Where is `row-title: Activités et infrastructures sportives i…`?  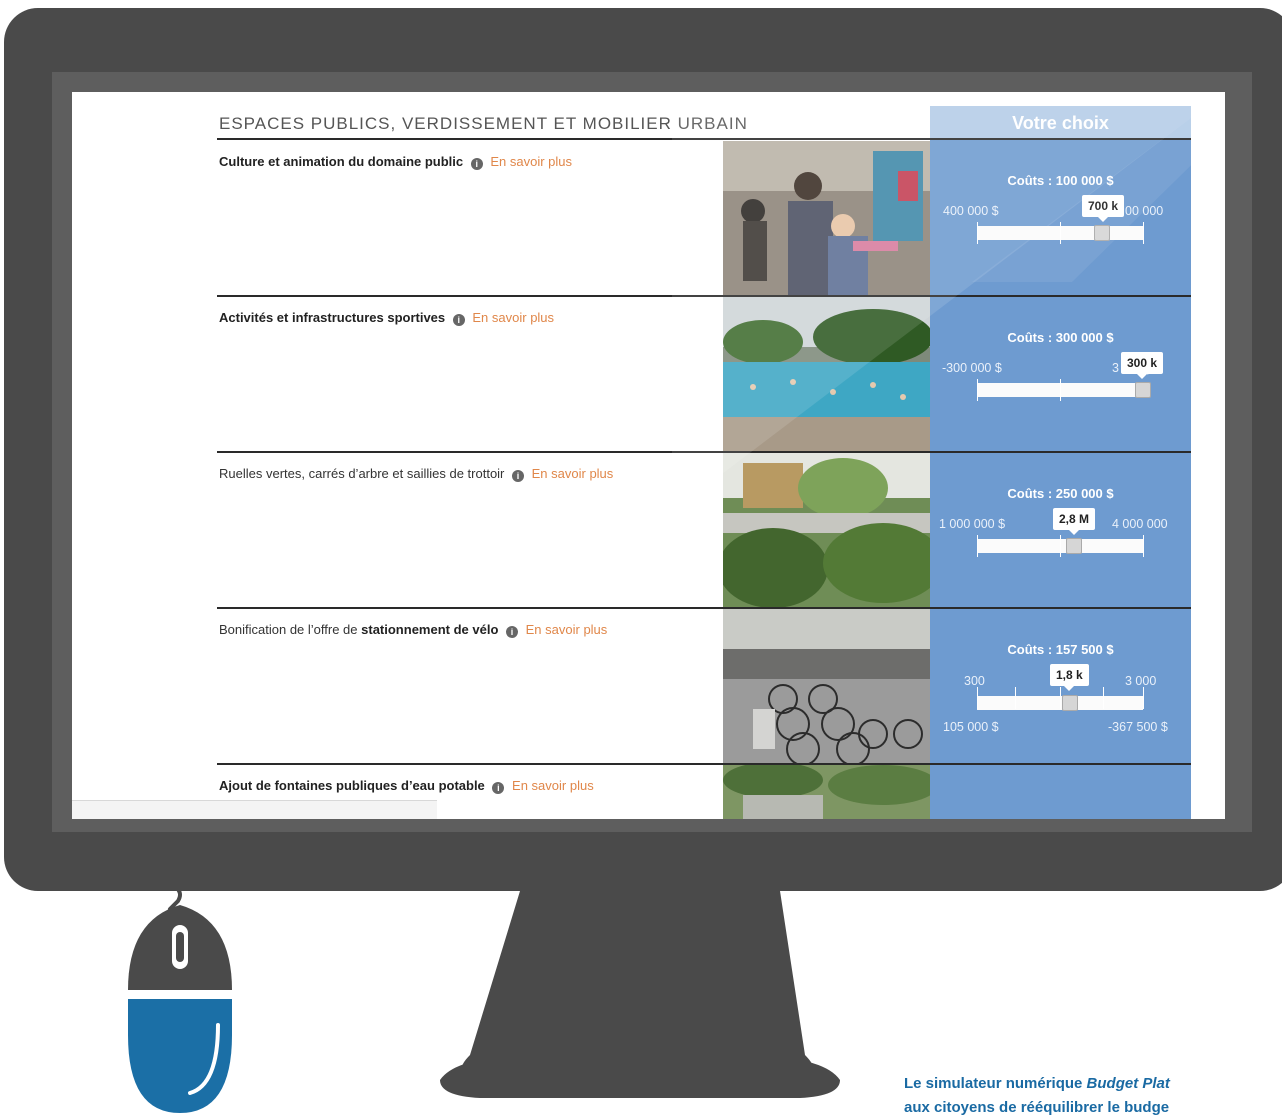 row-title: Activités et infrastructures sportives i… is located at coordinates (386, 318).